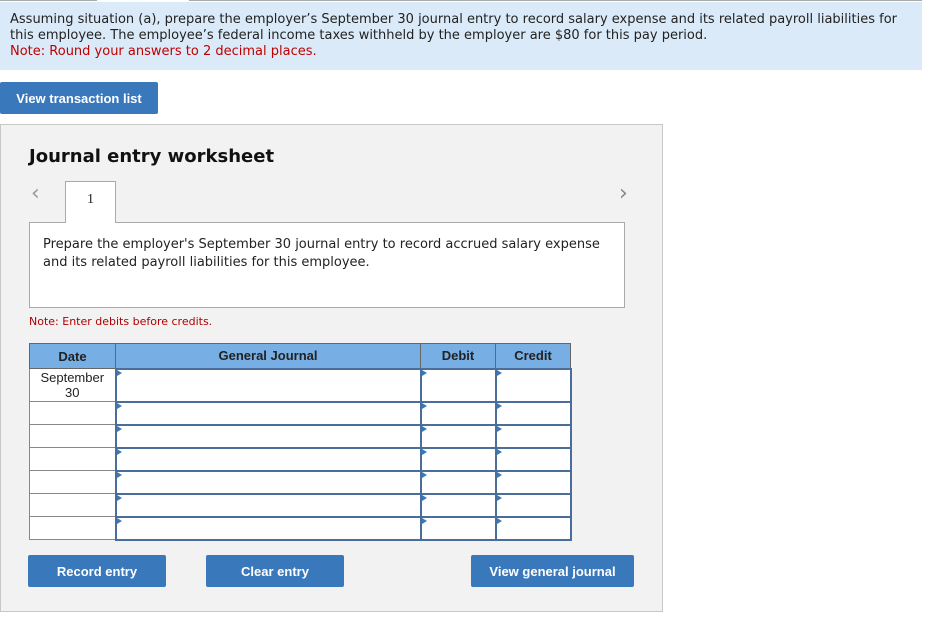 The height and width of the screenshot is (617, 931). Describe the element at coordinates (97, 571) in the screenshot. I see `record-entry-button: Record entry` at that location.